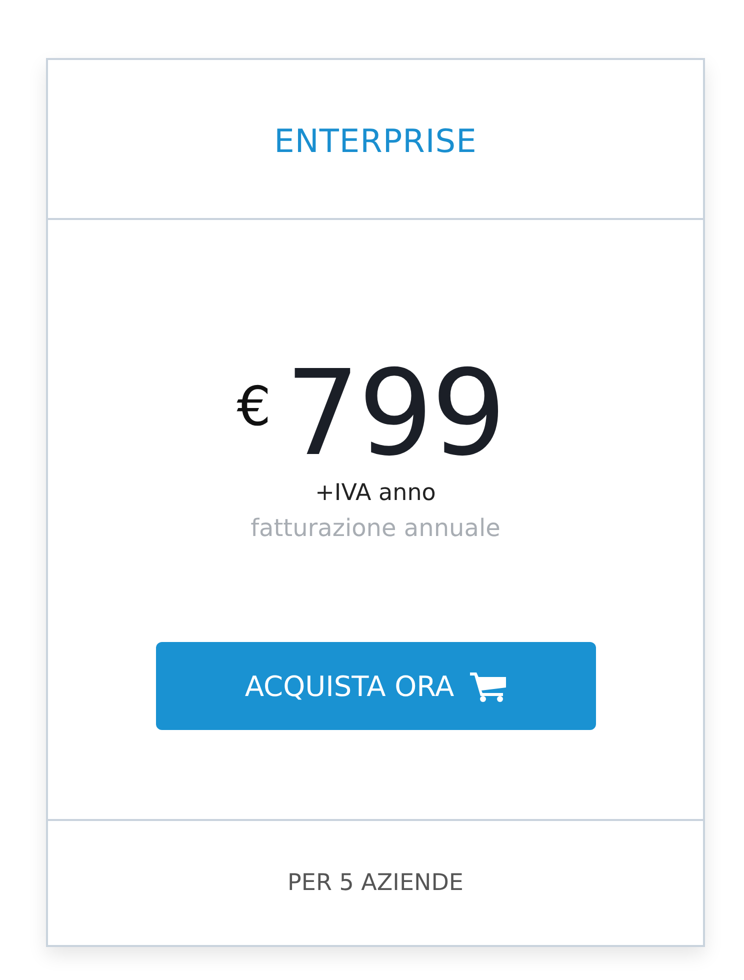  I want to click on plan-title: ENTERPRISE, so click(375, 140).